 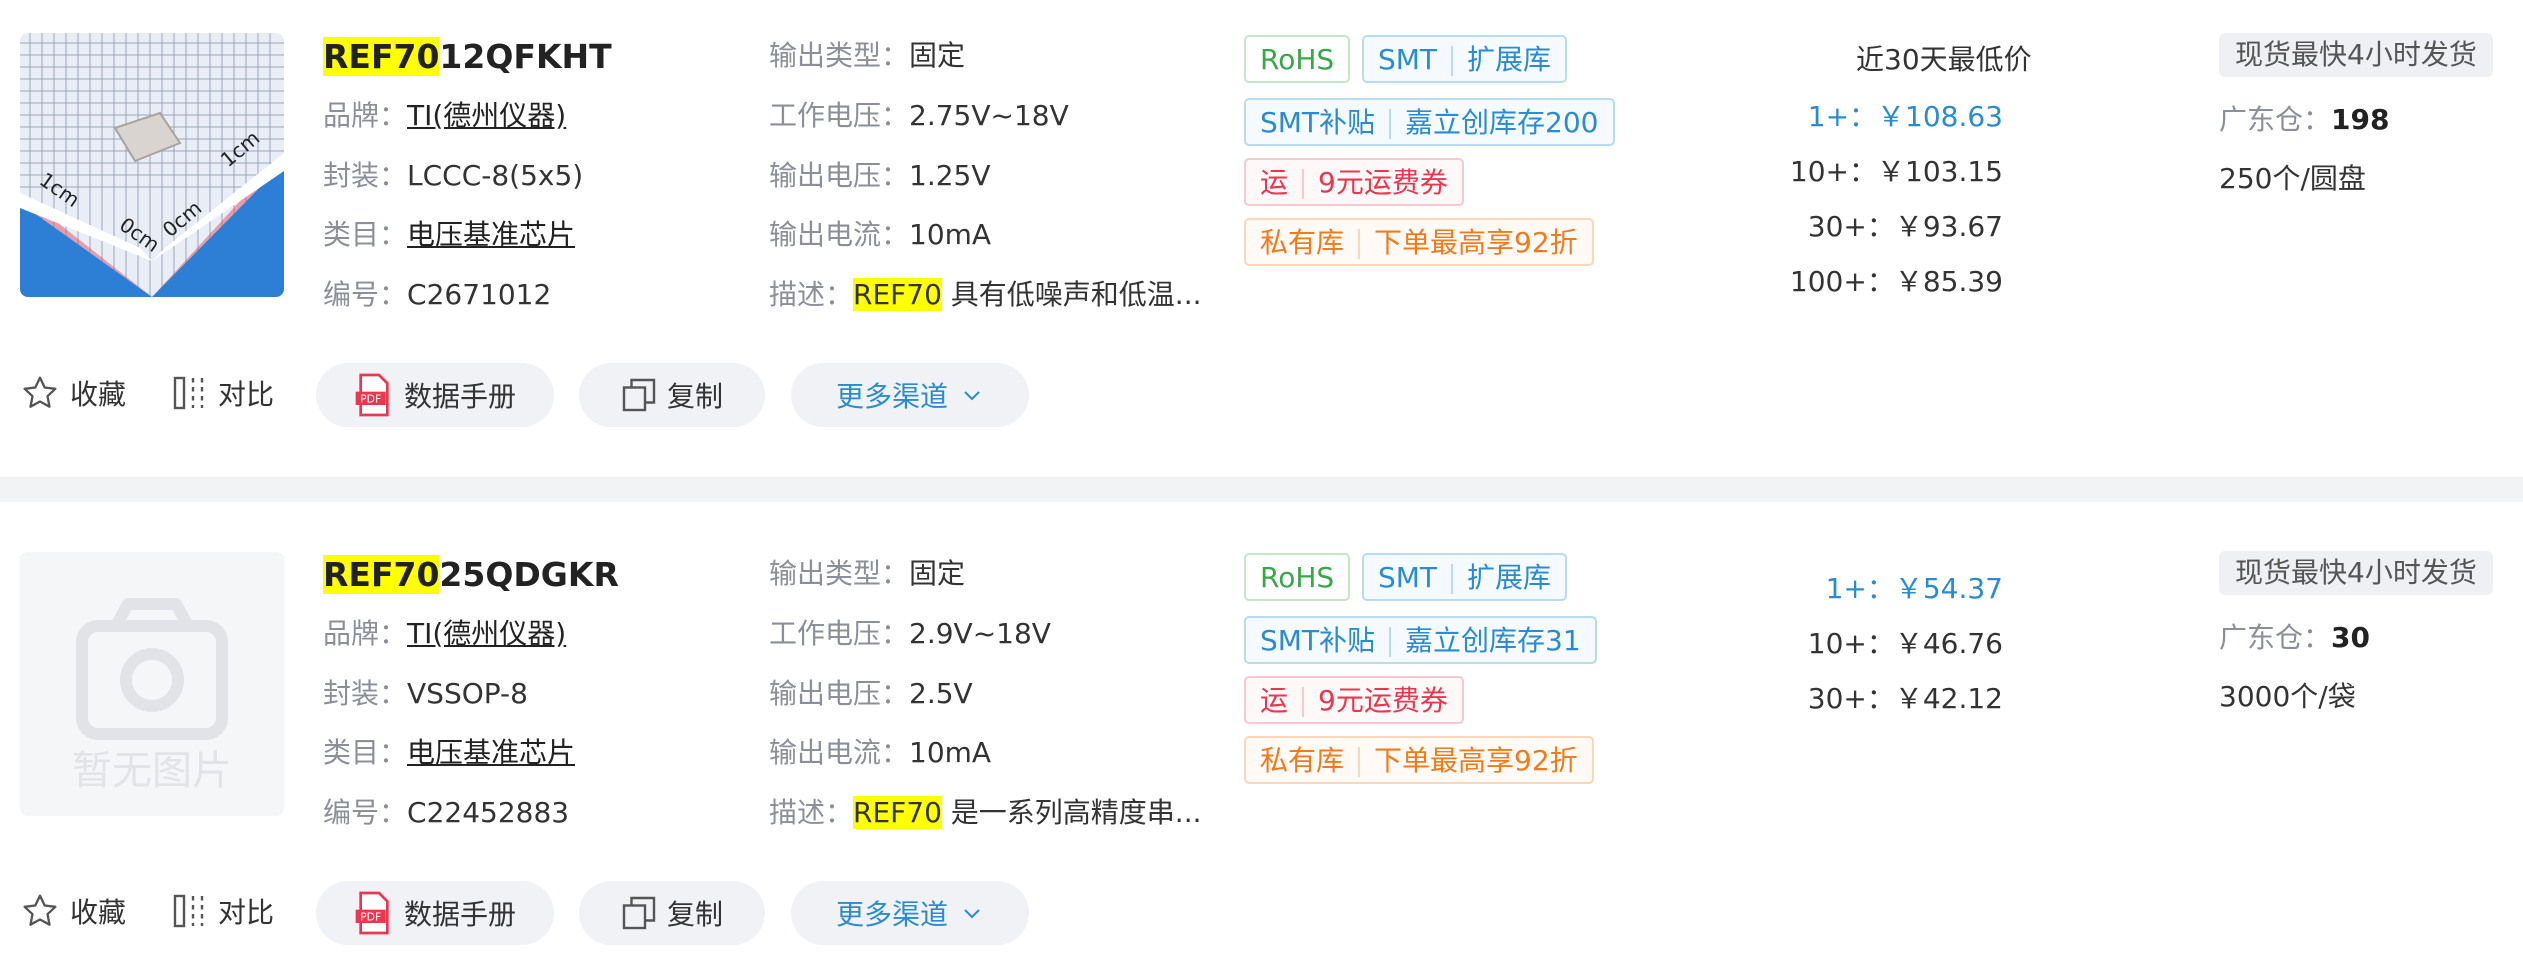 What do you see at coordinates (1420, 640) in the screenshot?
I see `smt-stock-tag: SMT补贴 嘉立创库存31` at bounding box center [1420, 640].